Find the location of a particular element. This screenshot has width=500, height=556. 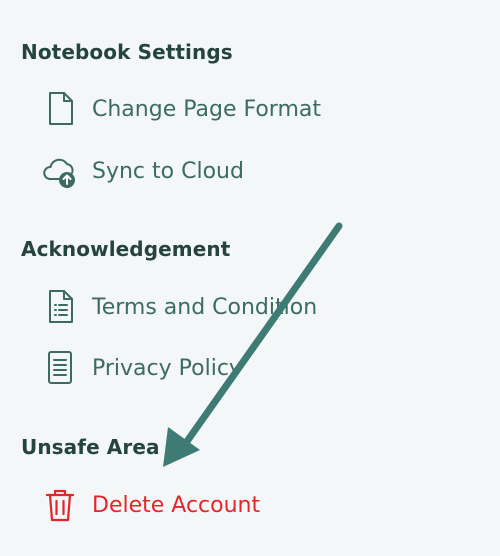

menu-item-change-page-format: Change Page Format is located at coordinates (242, 109).